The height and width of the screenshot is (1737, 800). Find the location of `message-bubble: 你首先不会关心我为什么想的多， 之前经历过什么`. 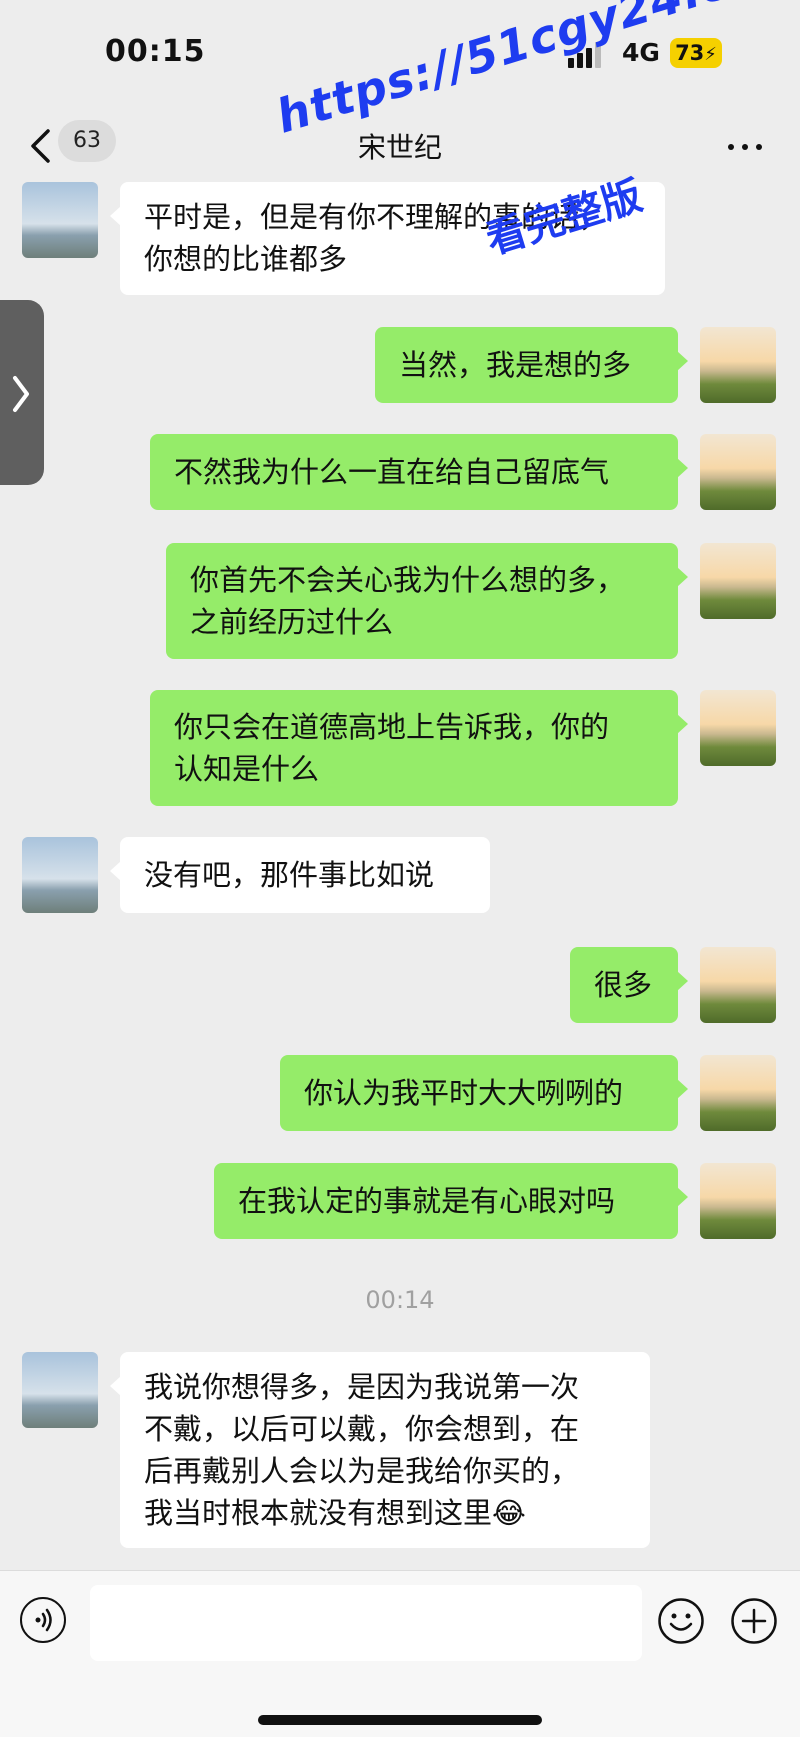

message-bubble: 你首先不会关心我为什么想的多， 之前经历过什么 is located at coordinates (427, 601).